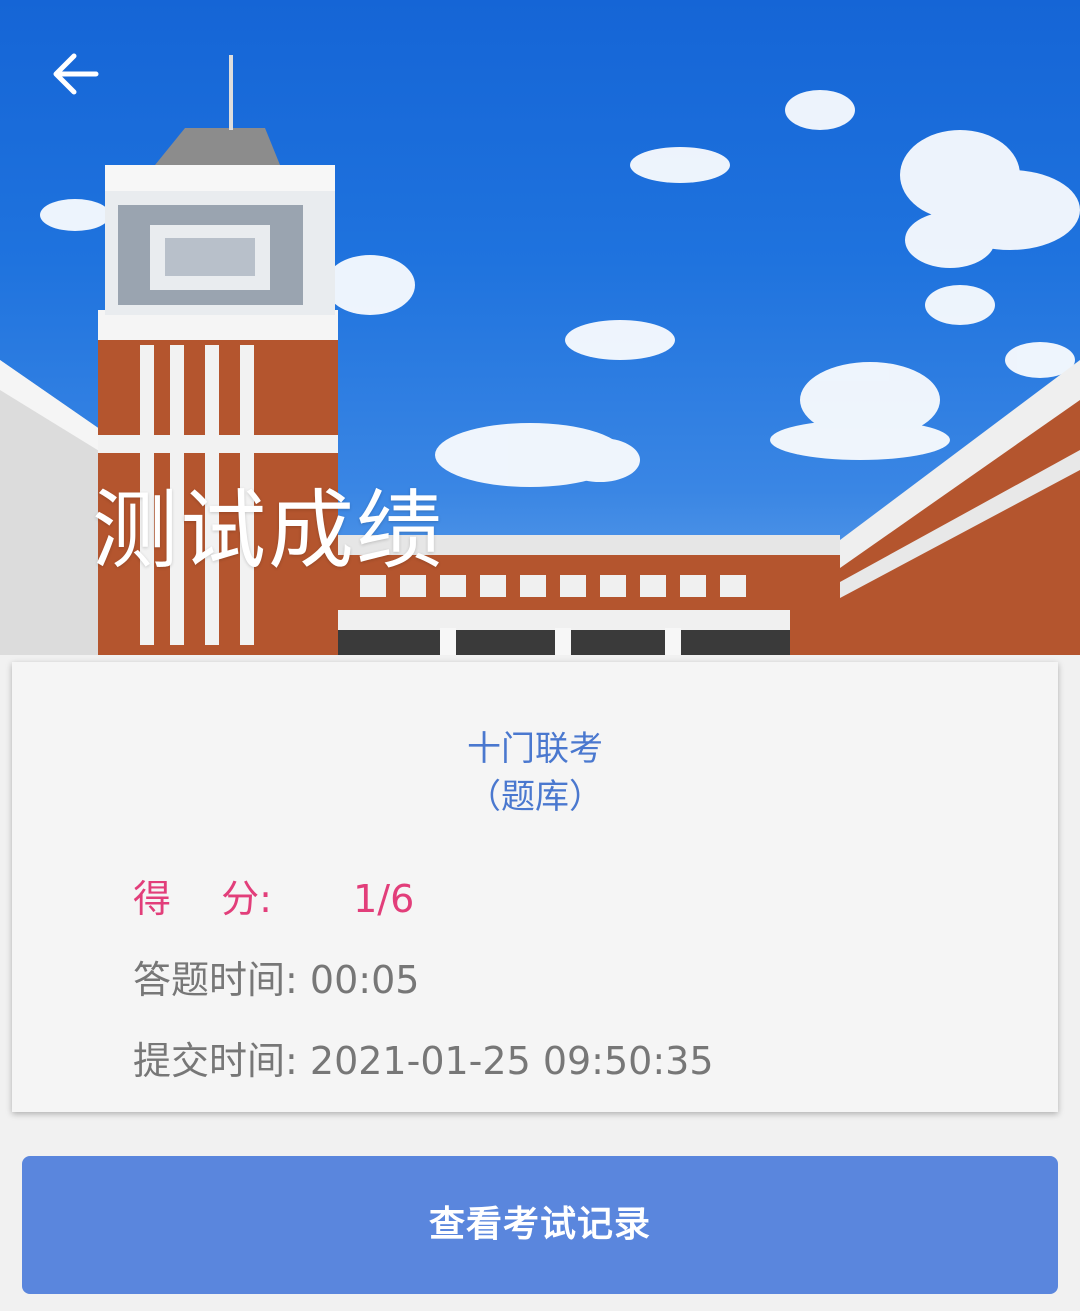 The width and height of the screenshot is (1080, 1311). What do you see at coordinates (384, 899) in the screenshot?
I see `score-value: 1/6` at bounding box center [384, 899].